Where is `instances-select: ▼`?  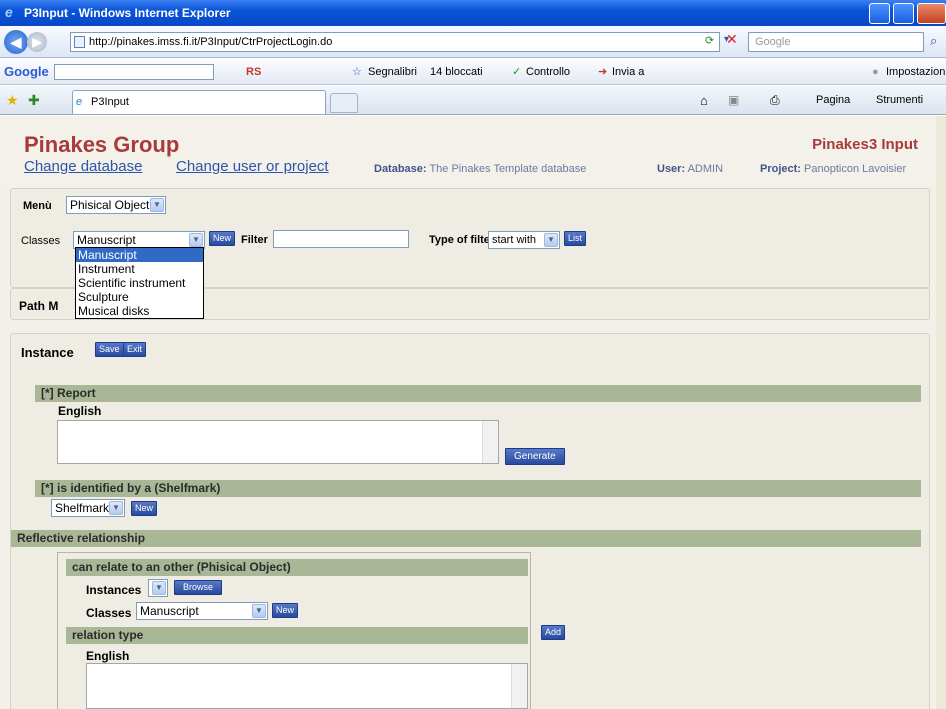 instances-select: ▼ is located at coordinates (158, 588).